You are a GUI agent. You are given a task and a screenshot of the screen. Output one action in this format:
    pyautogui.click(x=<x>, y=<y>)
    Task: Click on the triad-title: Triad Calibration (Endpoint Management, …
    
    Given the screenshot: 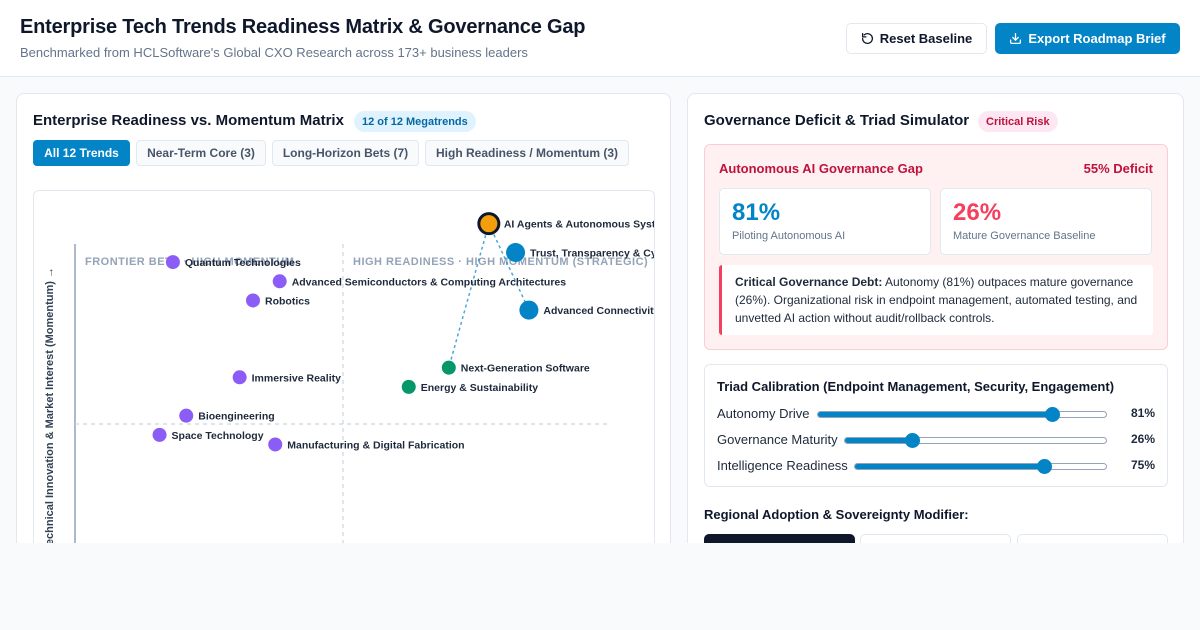 What is the action you would take?
    pyautogui.click(x=916, y=386)
    